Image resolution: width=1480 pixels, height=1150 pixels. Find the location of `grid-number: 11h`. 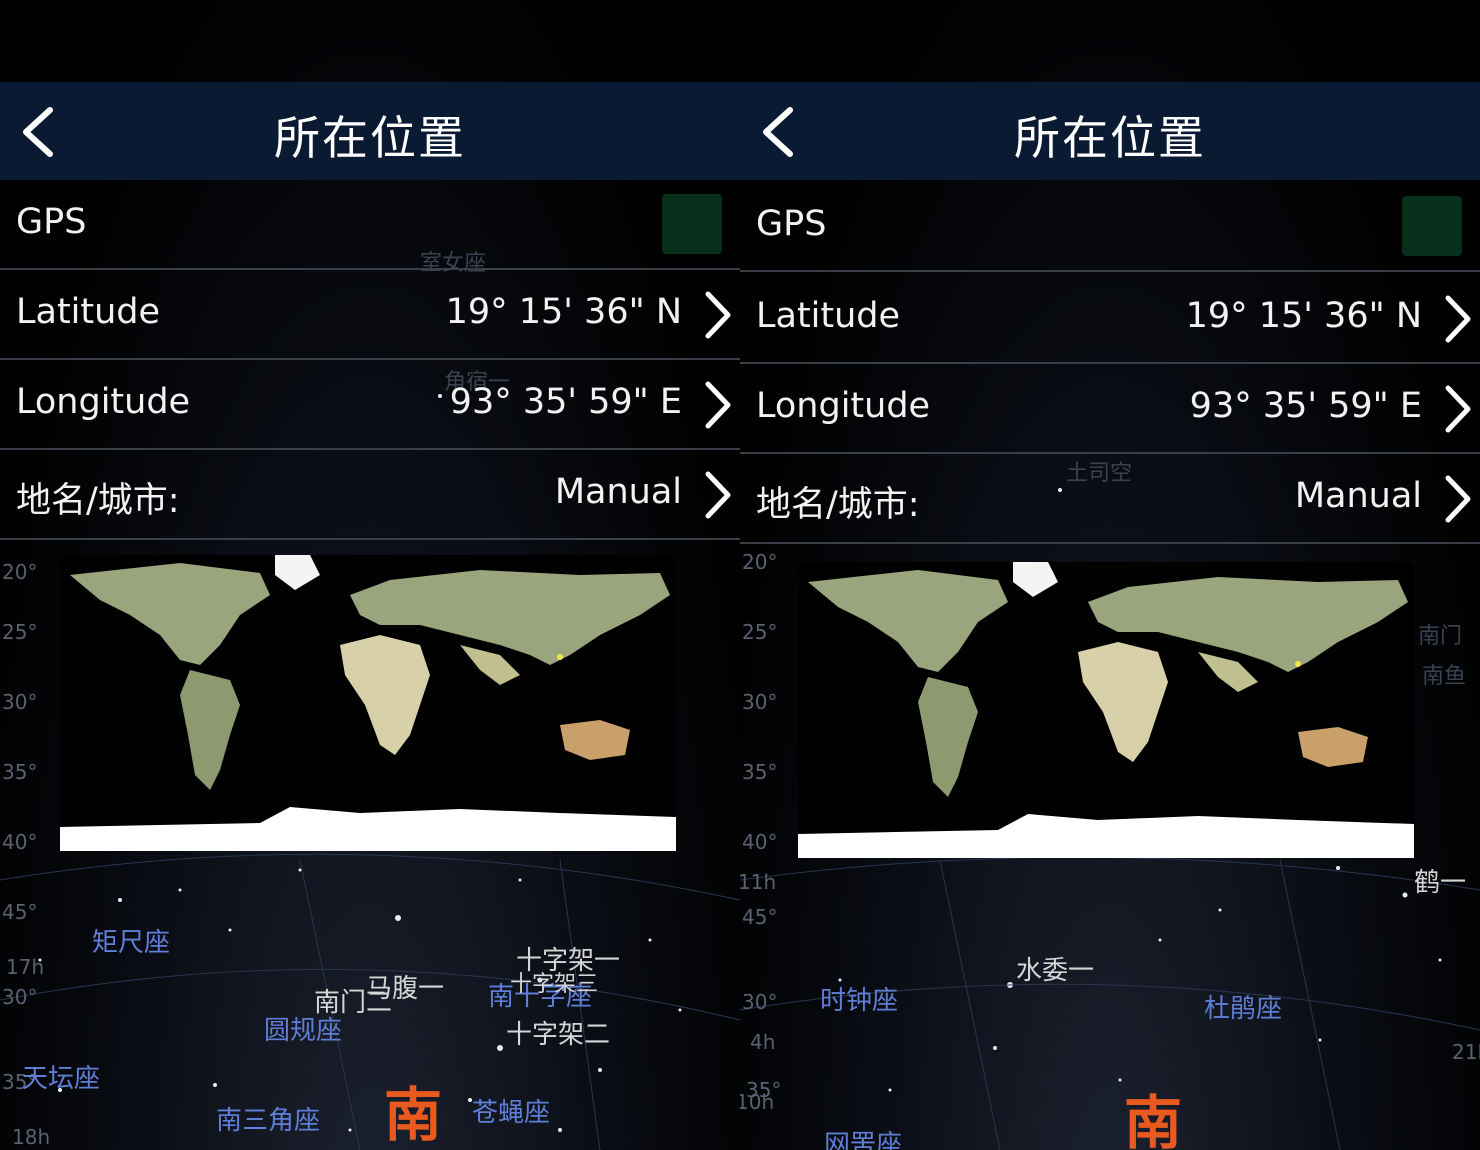

grid-number: 11h is located at coordinates (758, 882).